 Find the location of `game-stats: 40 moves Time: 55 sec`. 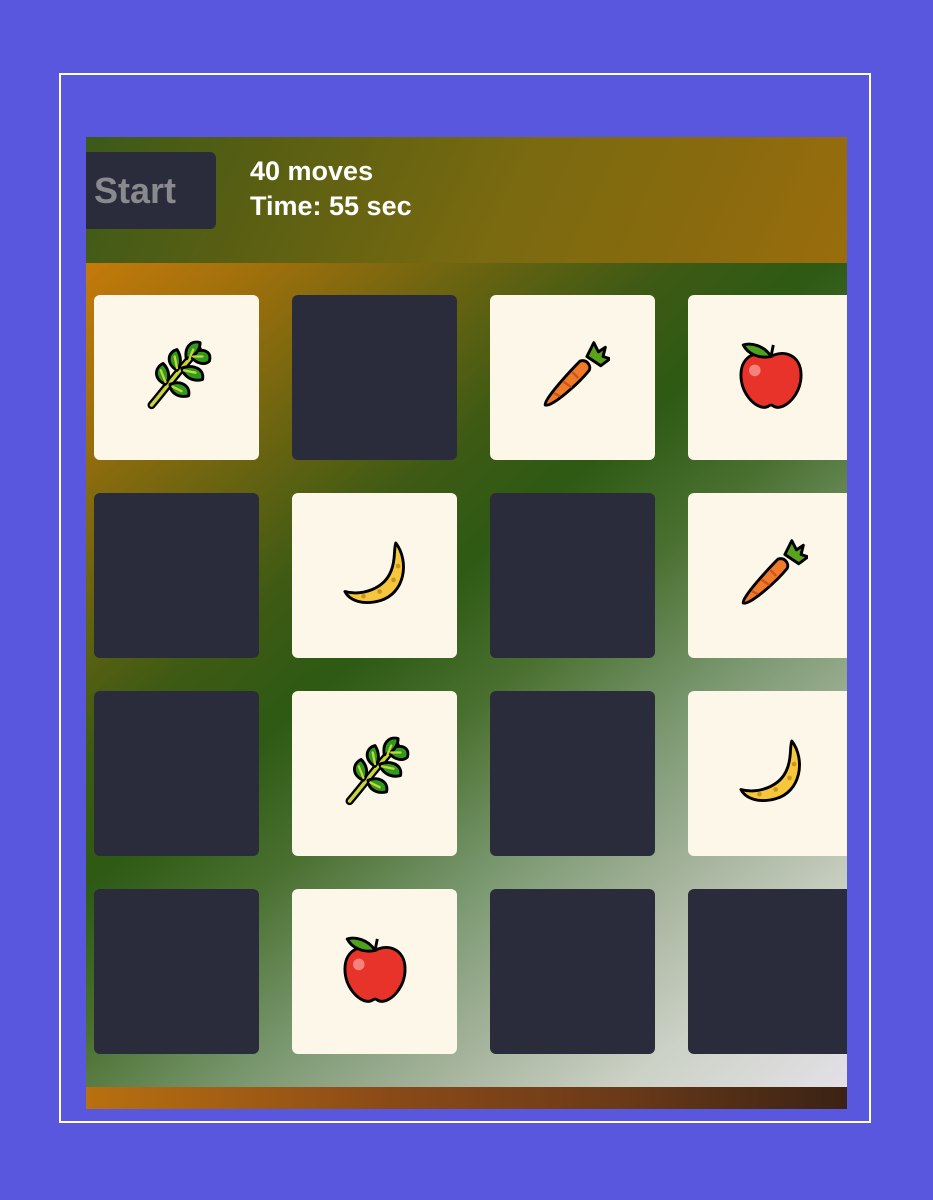

game-stats: 40 moves Time: 55 sec is located at coordinates (331, 189).